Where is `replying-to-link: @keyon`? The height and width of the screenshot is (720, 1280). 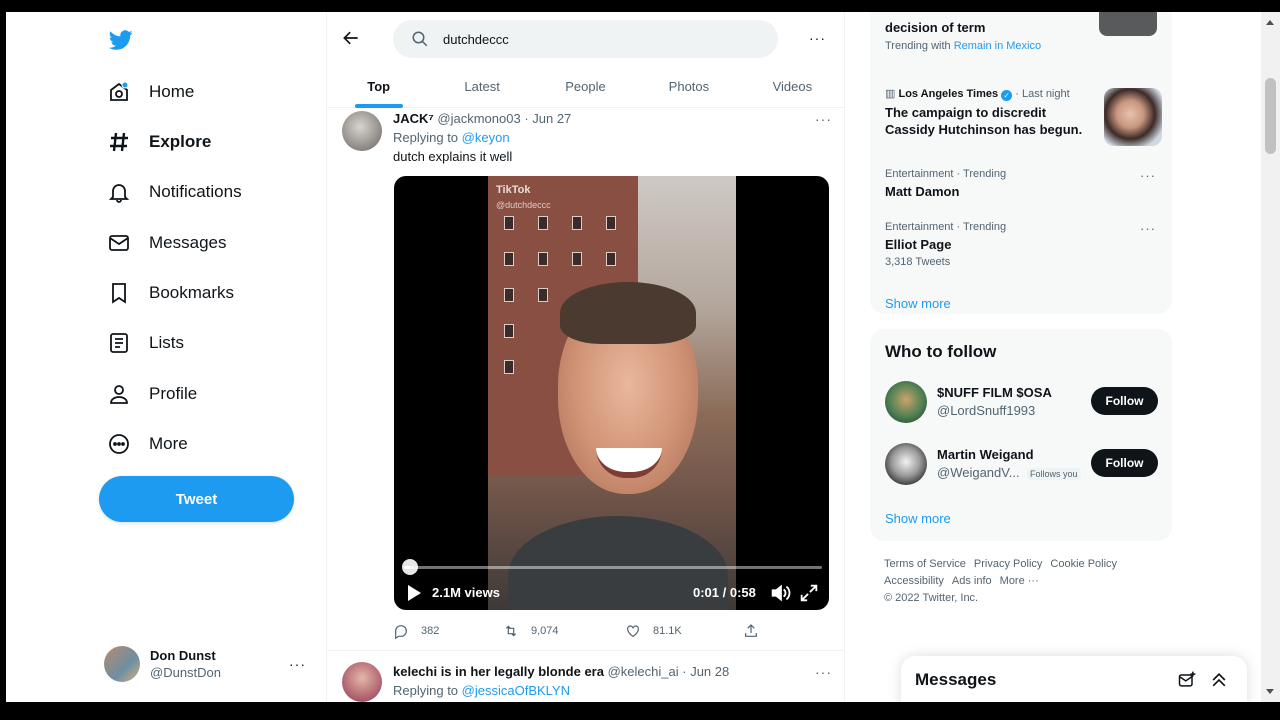 replying-to-link: @keyon is located at coordinates (486, 137).